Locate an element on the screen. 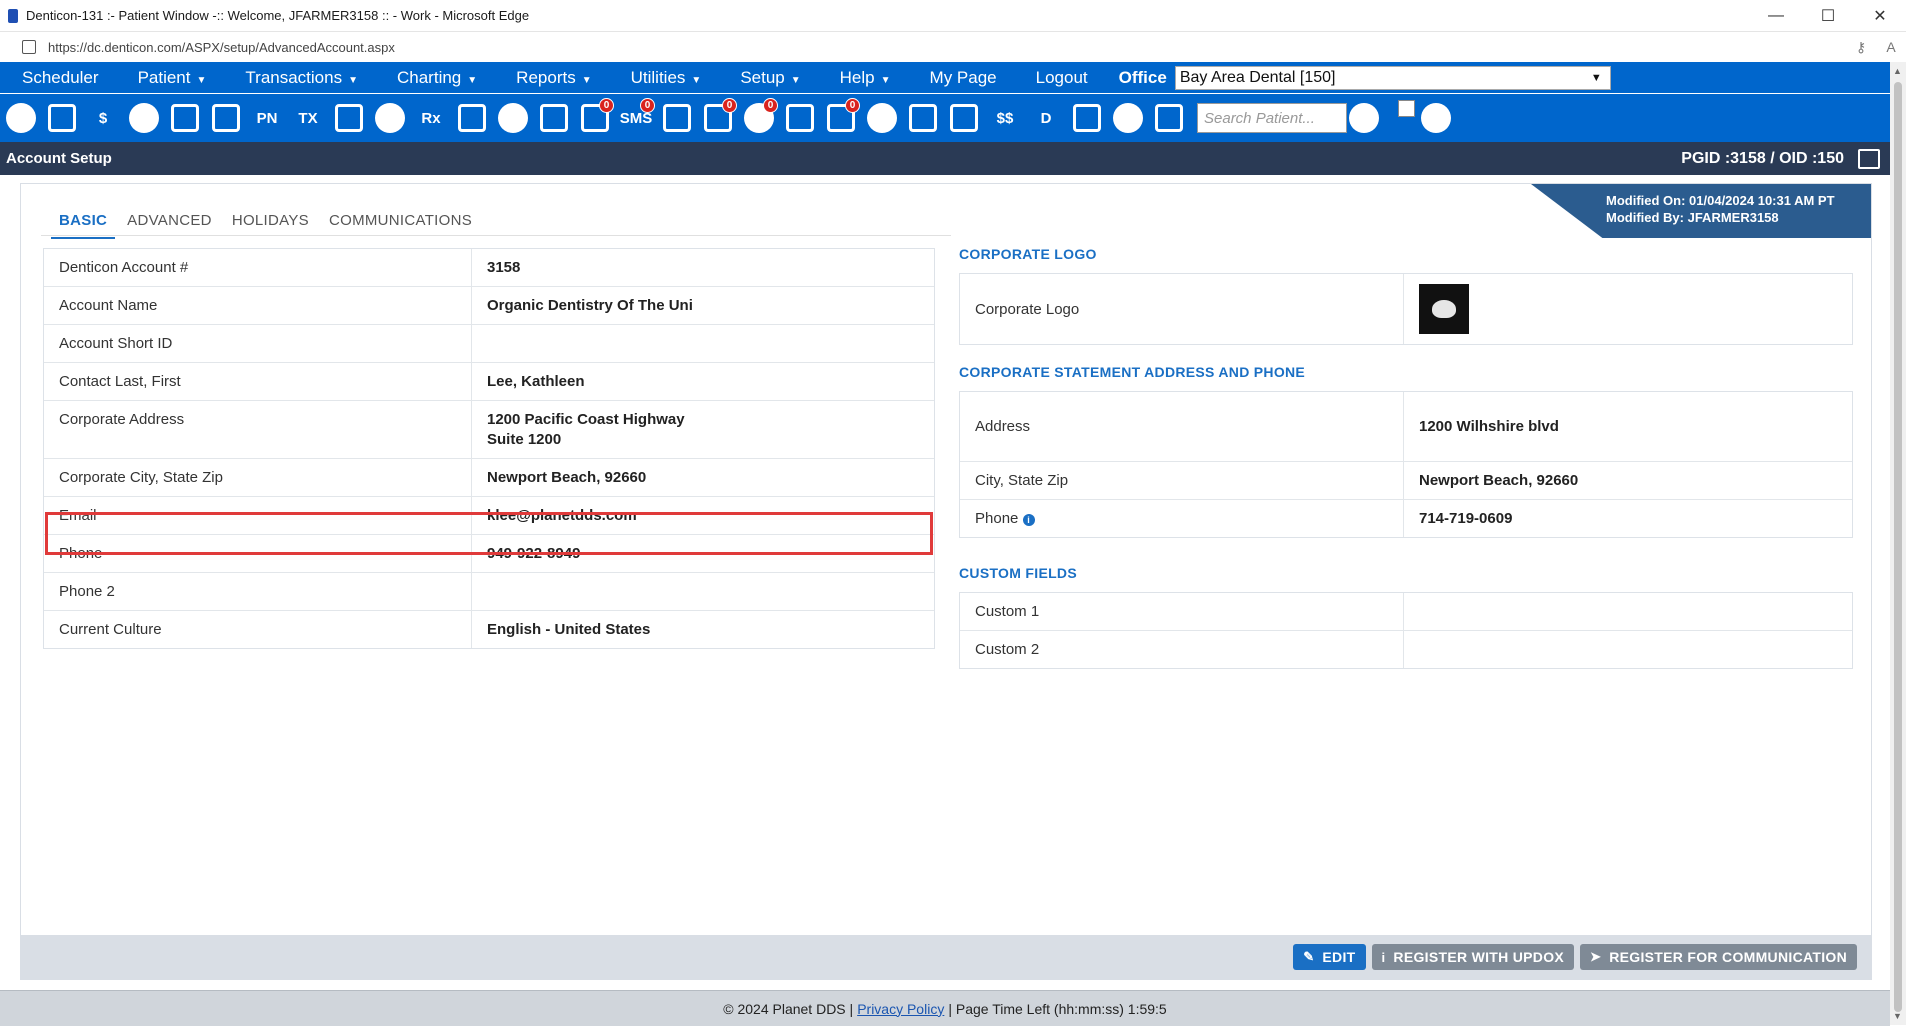 This screenshot has height=1026, width=1906. menu-scheduler: Scheduler is located at coordinates (58, 78).